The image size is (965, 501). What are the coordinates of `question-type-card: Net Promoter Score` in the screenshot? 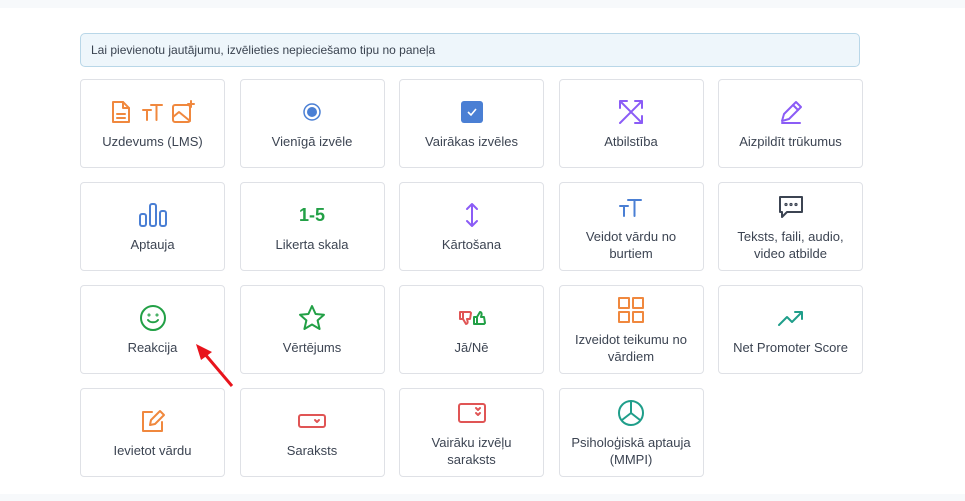 It's located at (790, 329).